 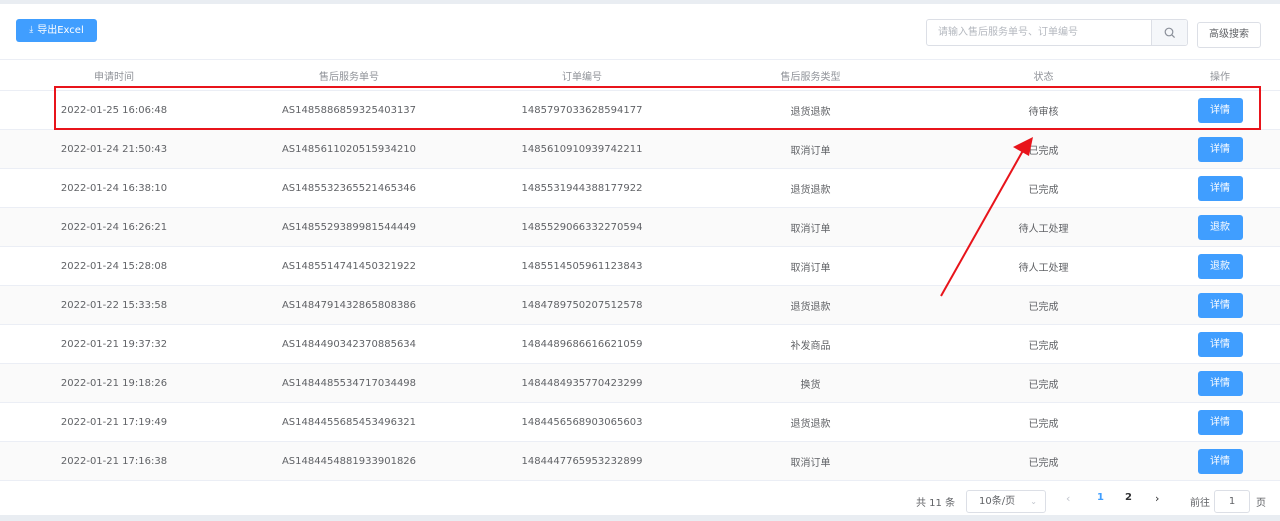 I want to click on page-size-value: 10条/页, so click(x=997, y=501).